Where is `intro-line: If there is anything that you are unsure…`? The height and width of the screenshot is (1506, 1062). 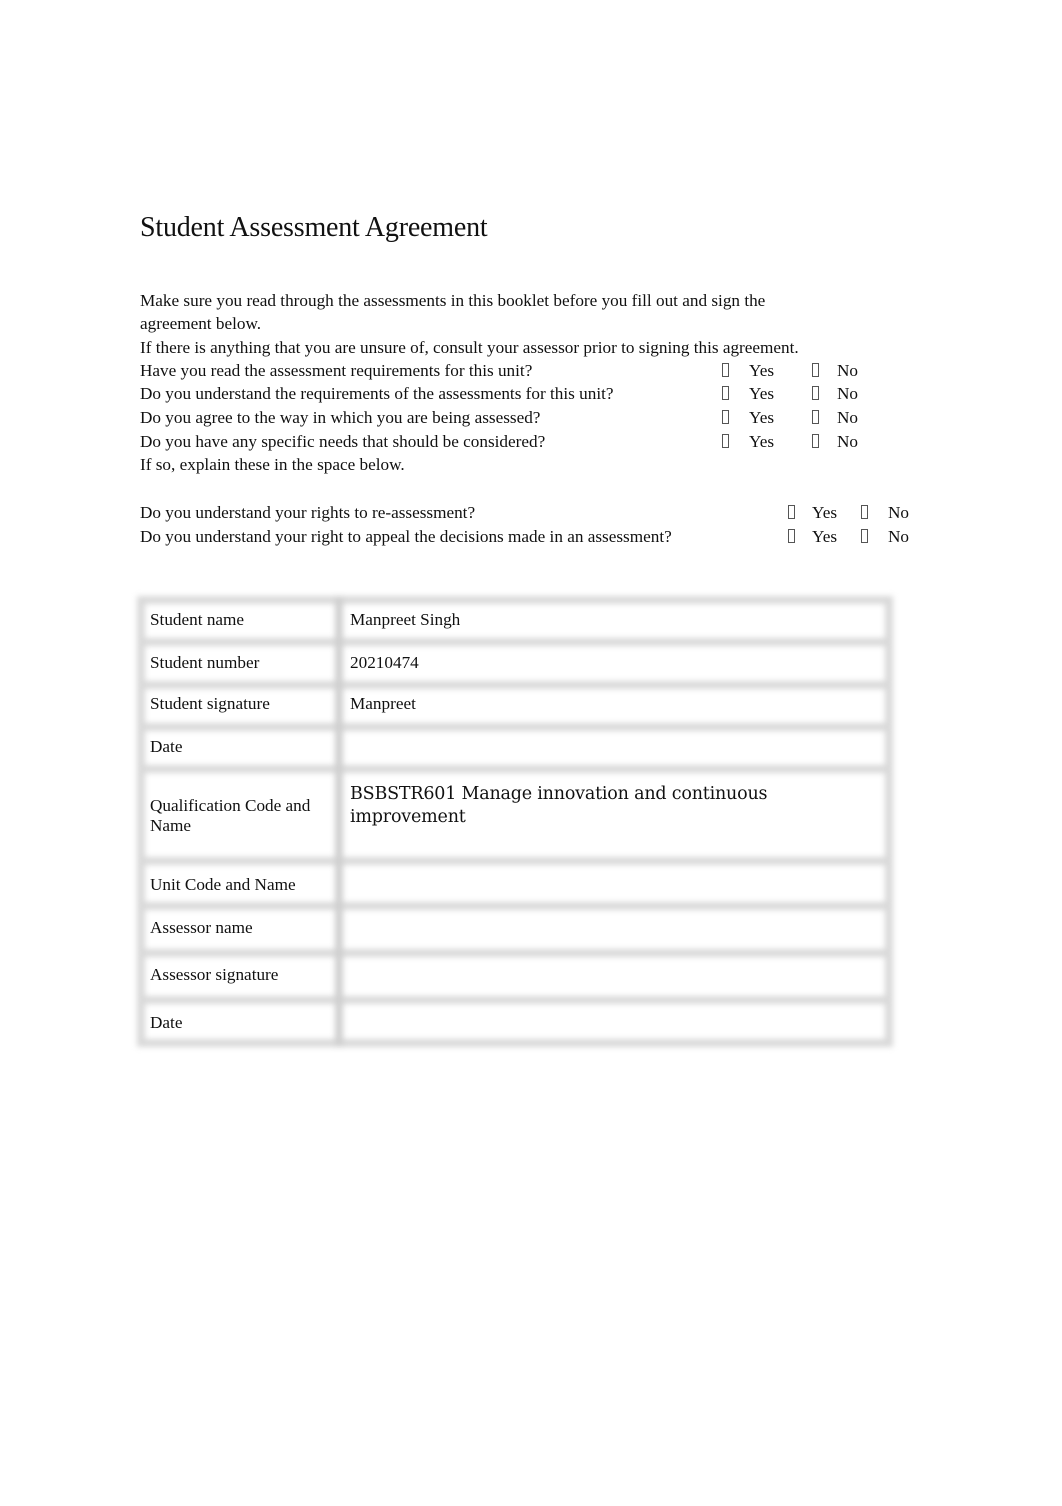 intro-line: If there is anything that you are unsure… is located at coordinates (469, 347).